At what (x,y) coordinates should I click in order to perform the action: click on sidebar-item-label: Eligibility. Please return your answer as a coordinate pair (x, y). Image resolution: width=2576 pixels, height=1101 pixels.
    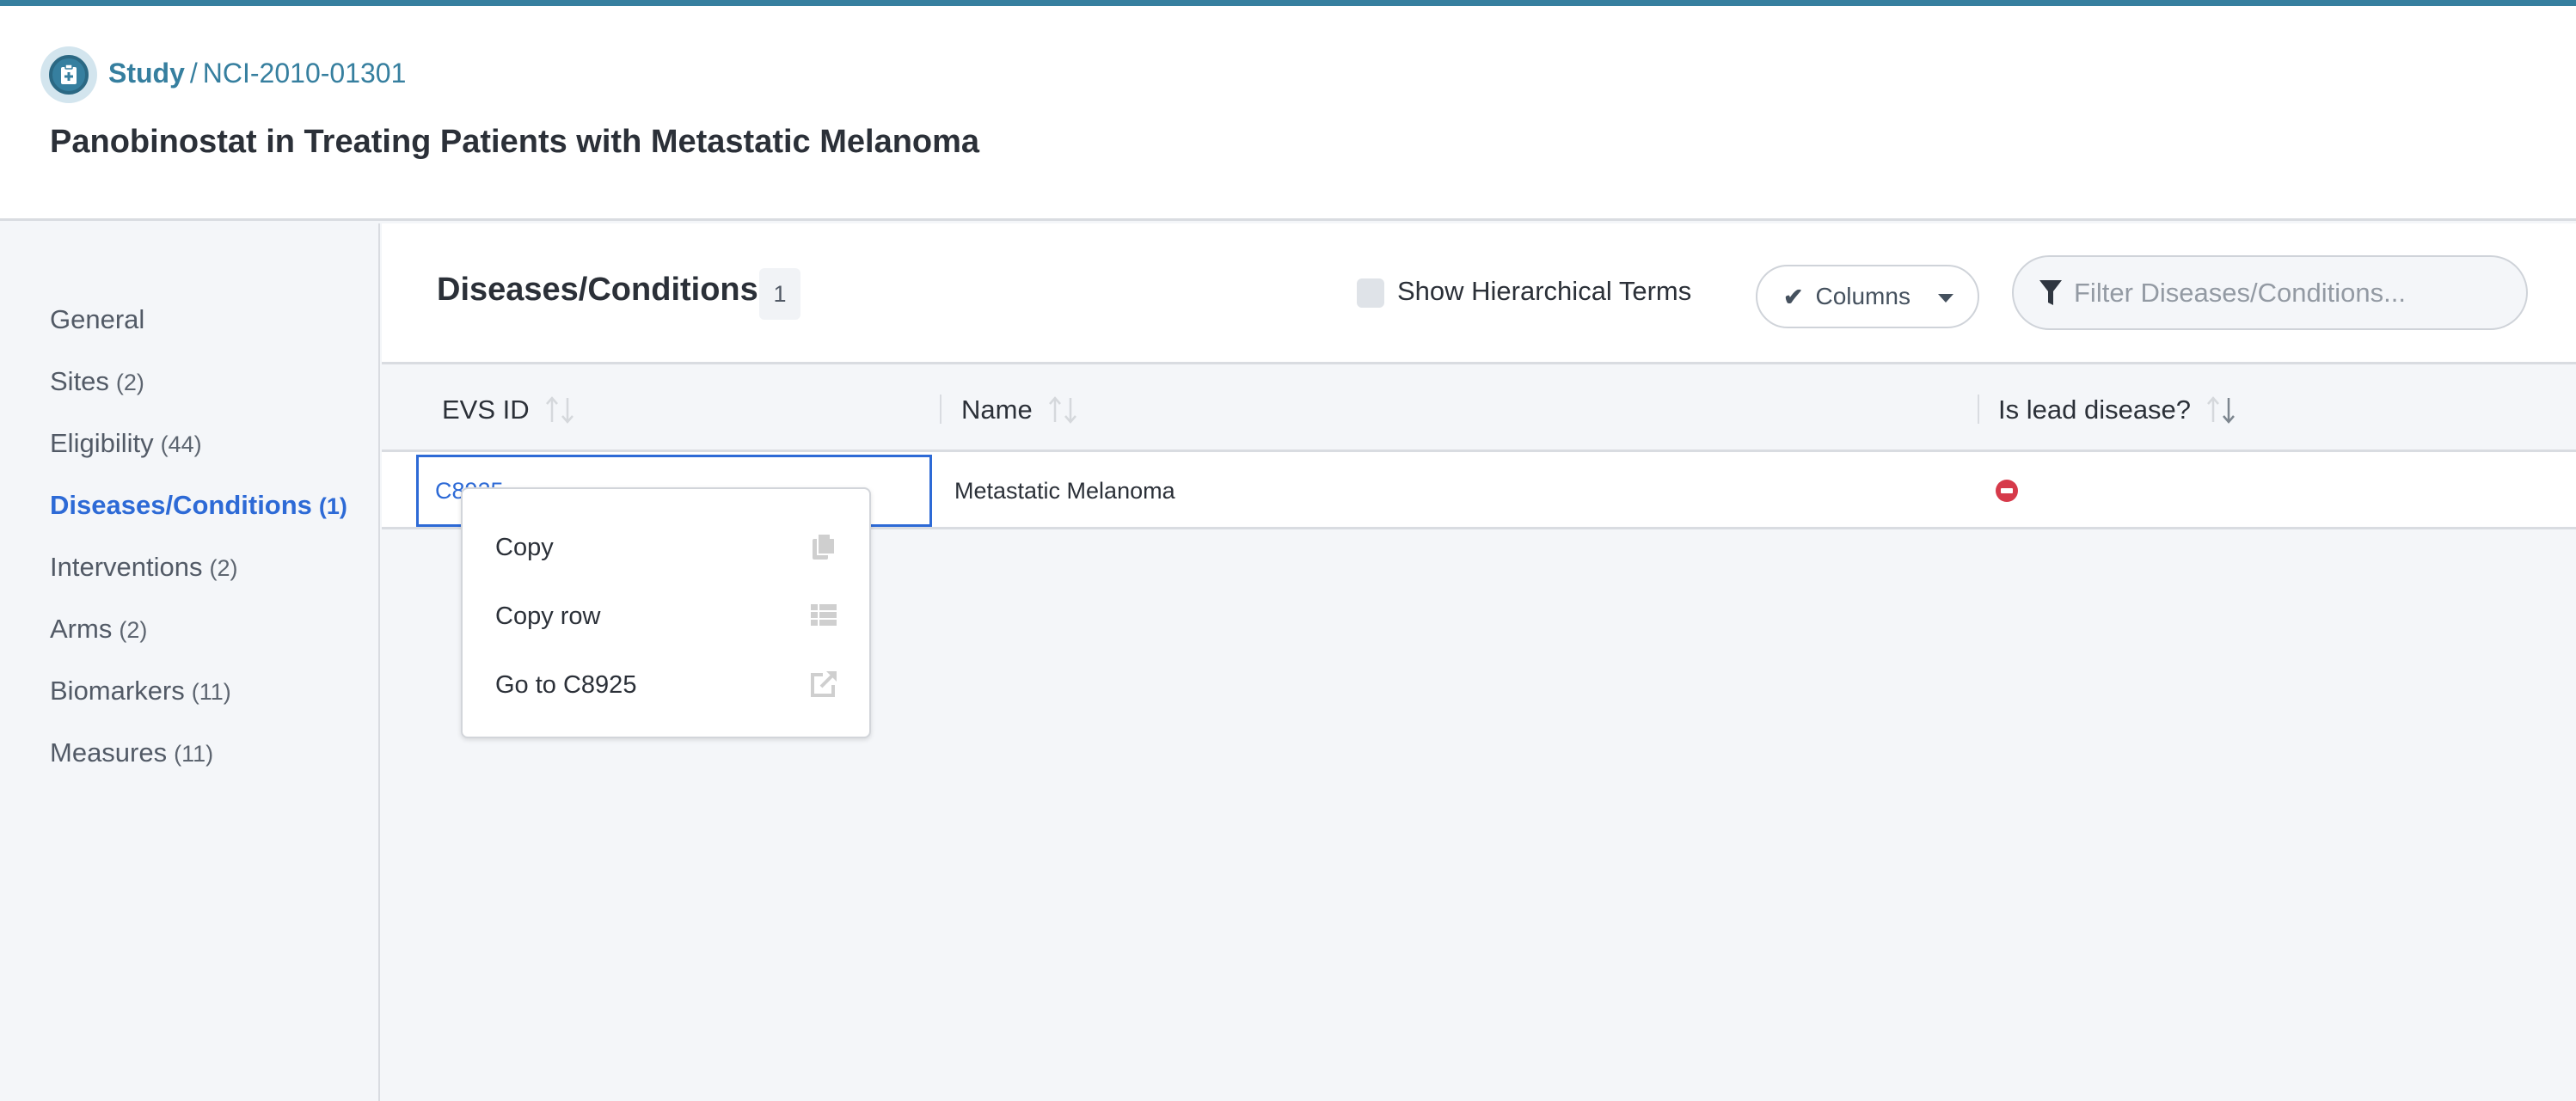
    Looking at the image, I should click on (102, 443).